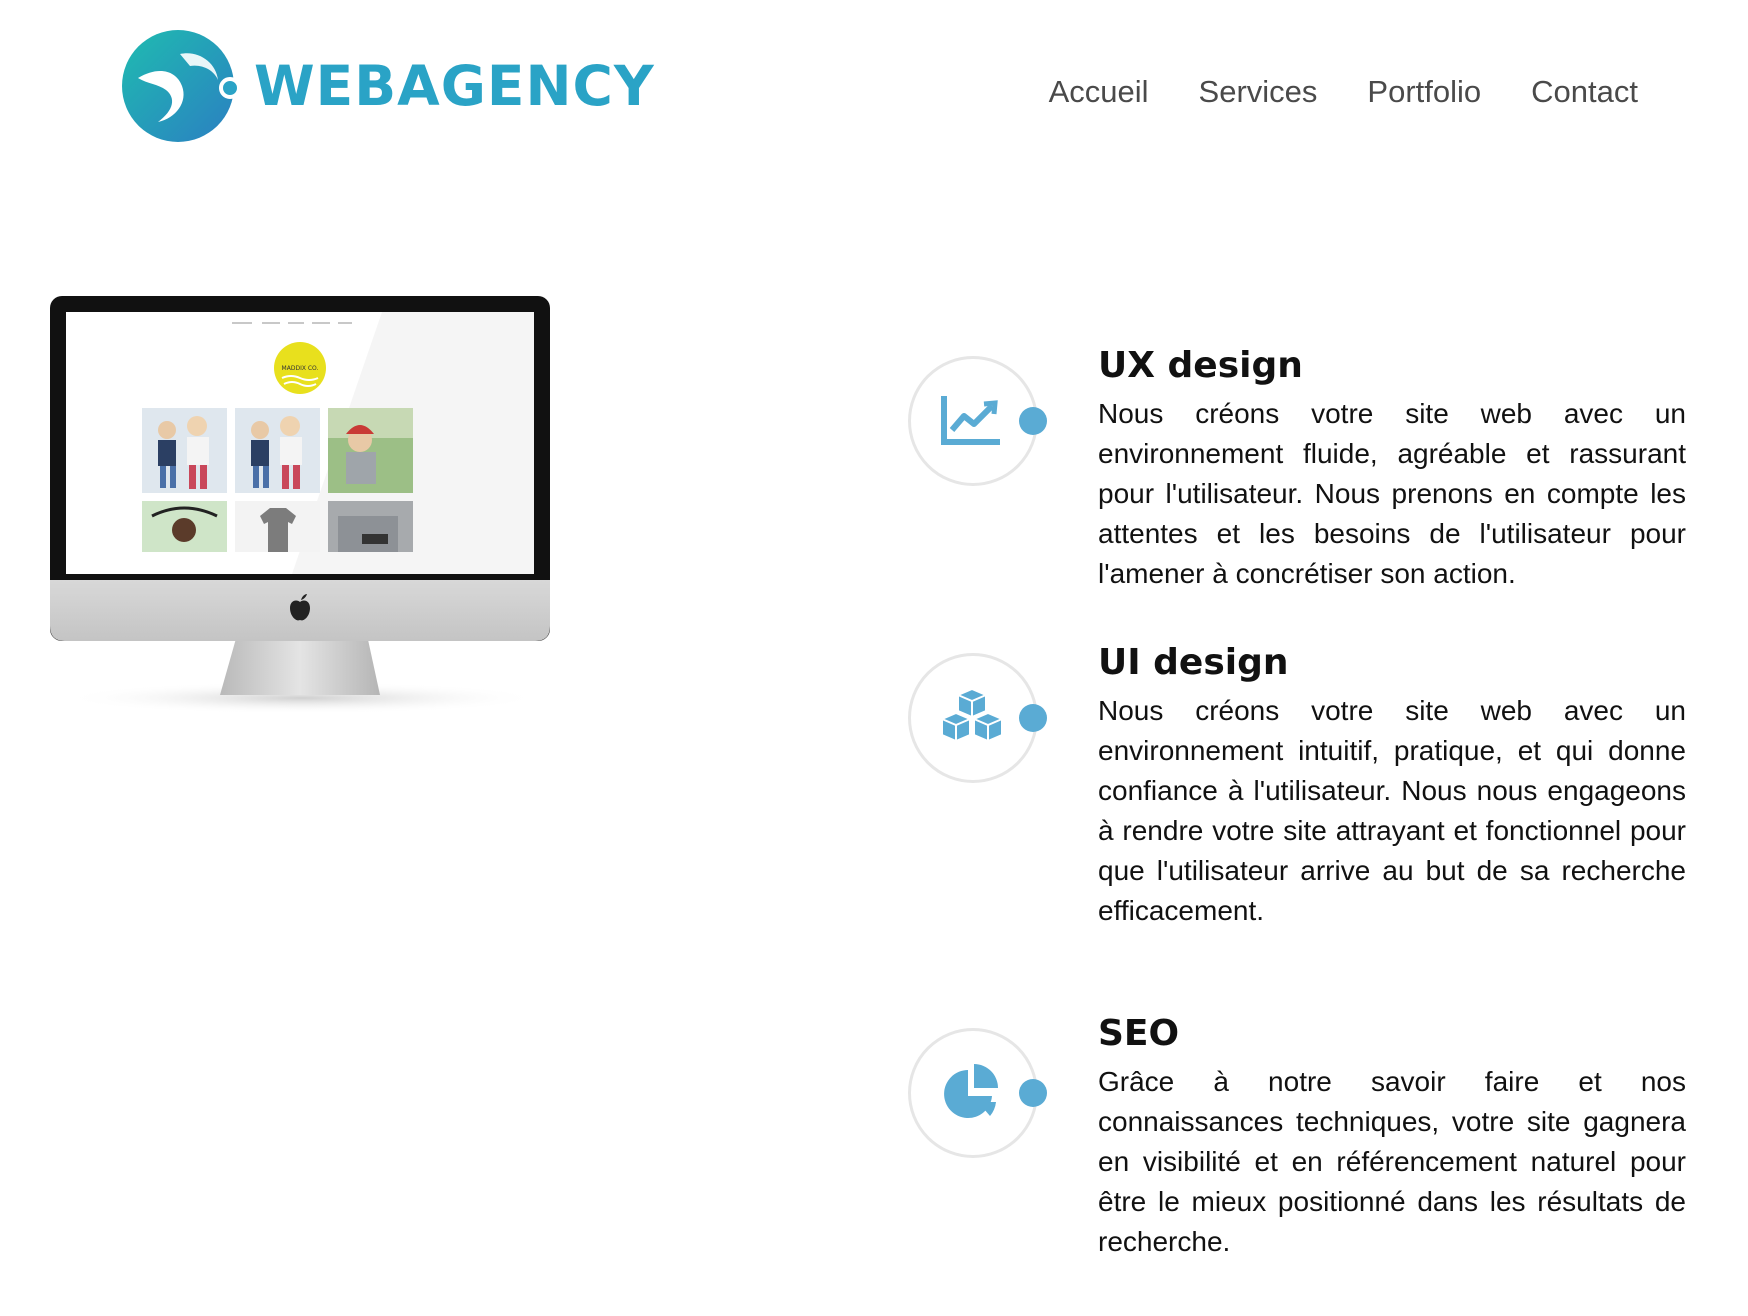  I want to click on feature-title: UI design, so click(1193, 662).